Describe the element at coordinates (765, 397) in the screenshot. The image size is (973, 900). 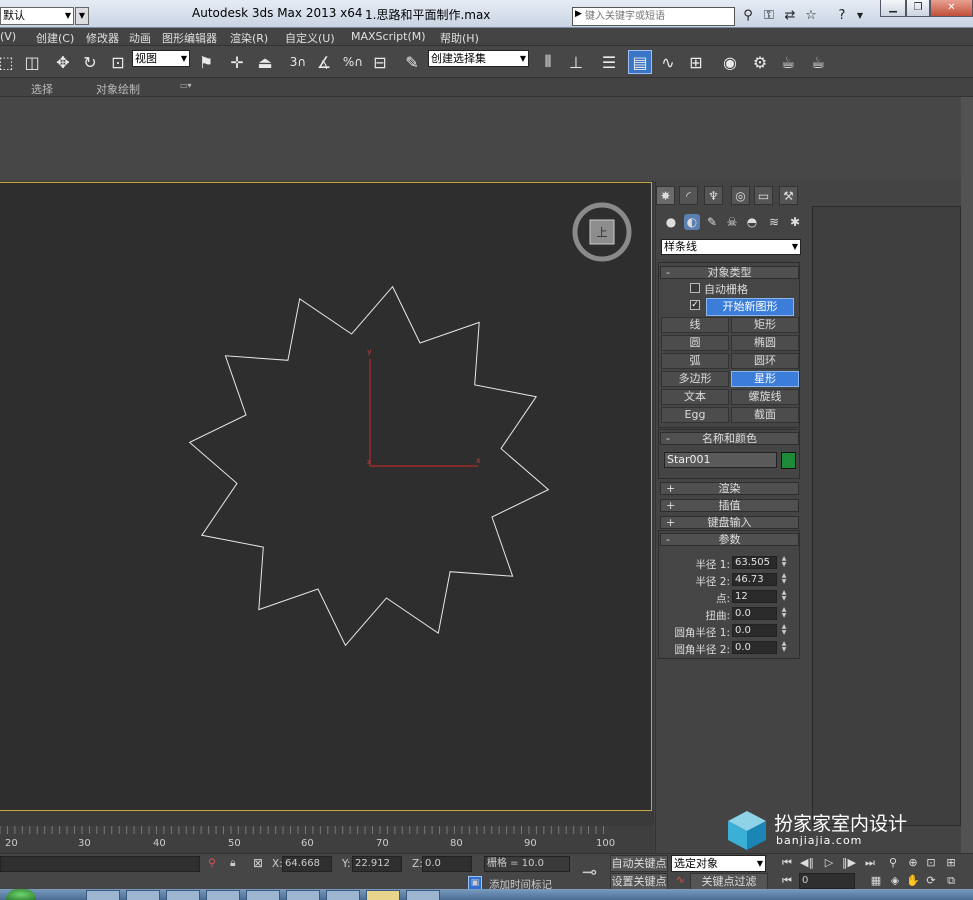
I see `helix-button: 螺旋线` at that location.